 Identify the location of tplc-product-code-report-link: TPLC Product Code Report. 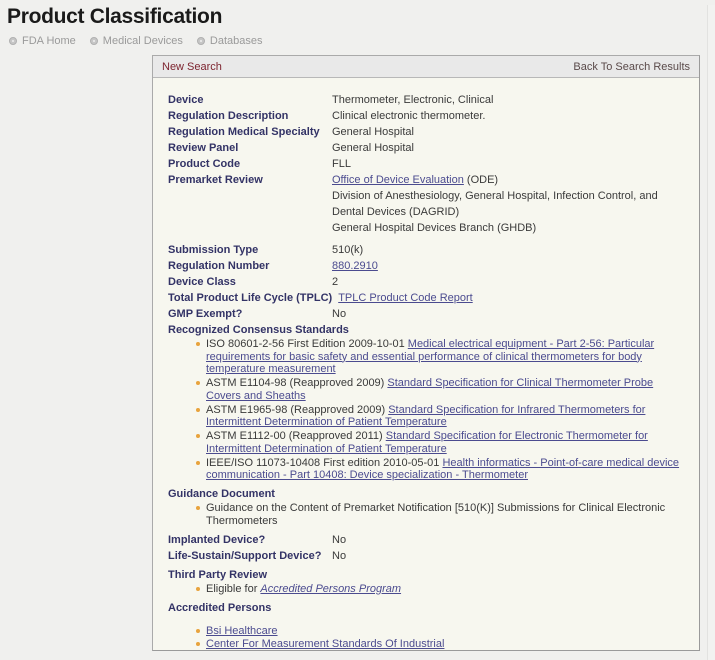
(405, 298).